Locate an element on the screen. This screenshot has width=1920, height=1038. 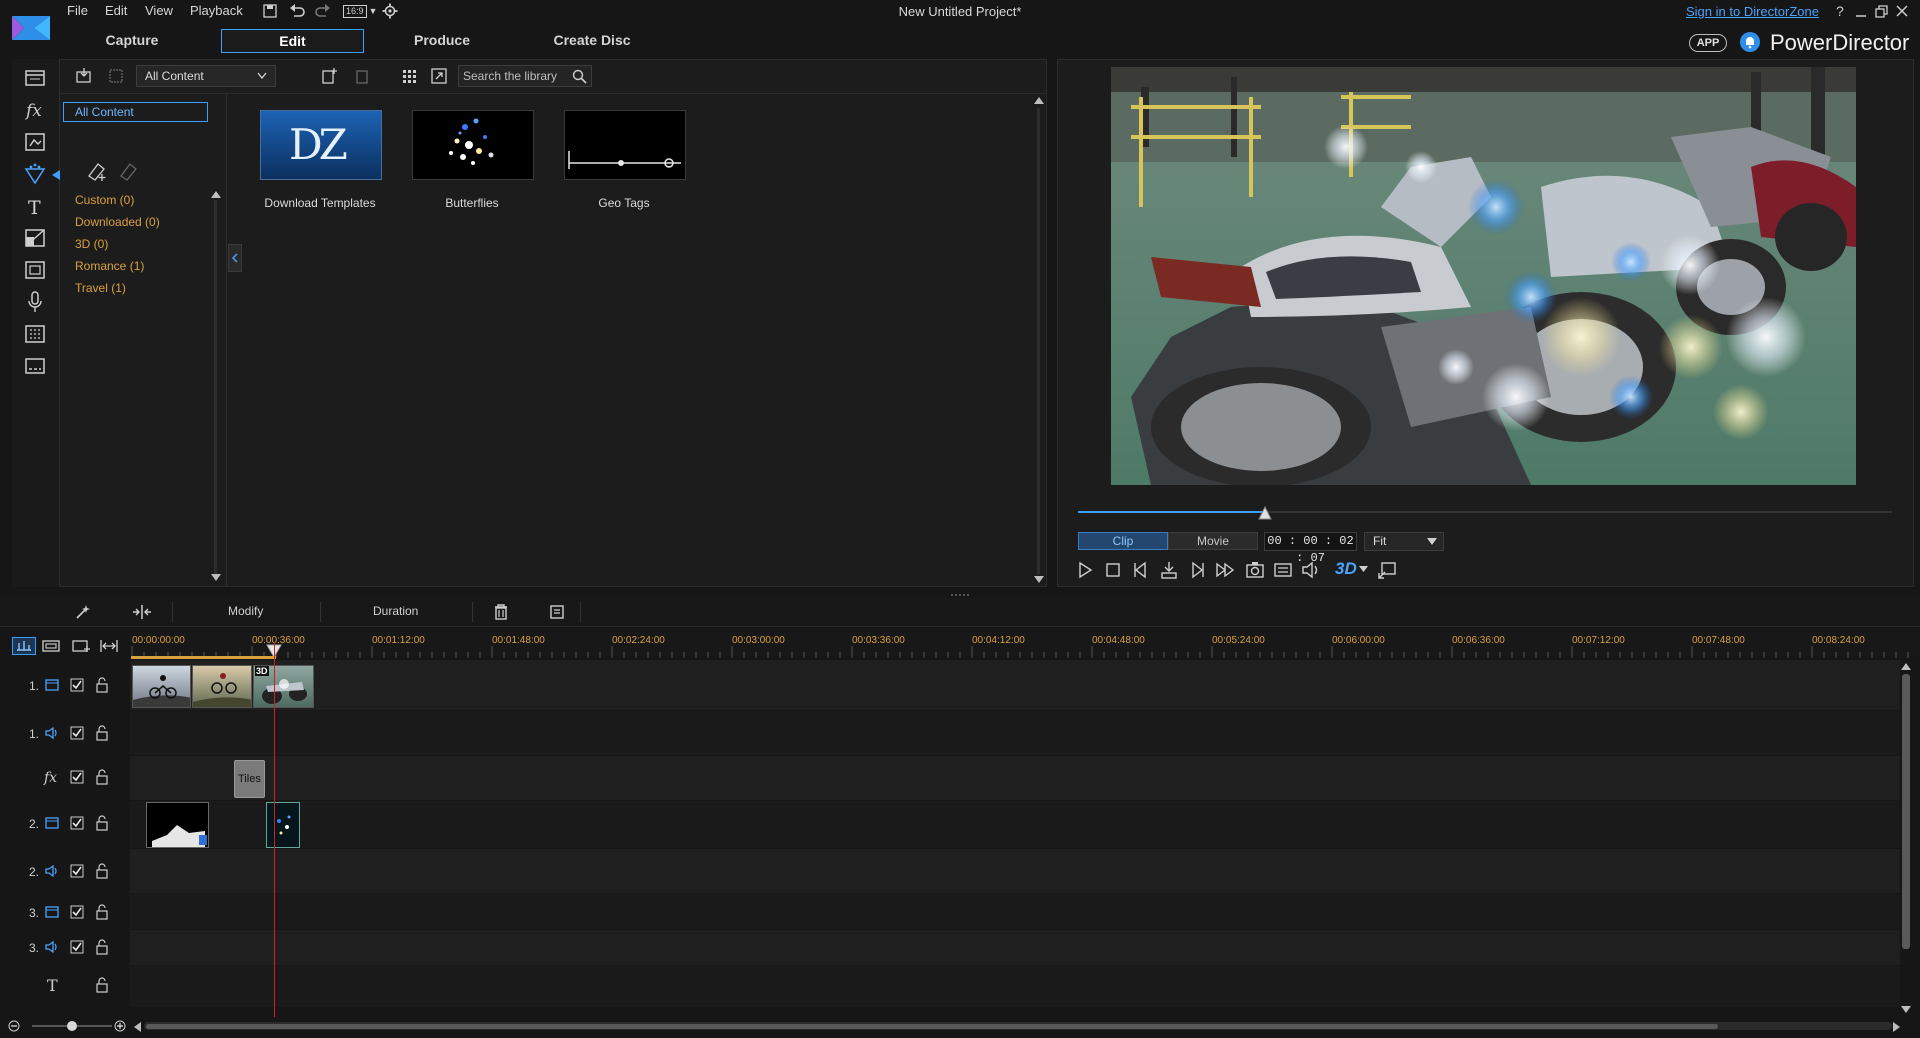
track-fx is located at coordinates (1015, 778).